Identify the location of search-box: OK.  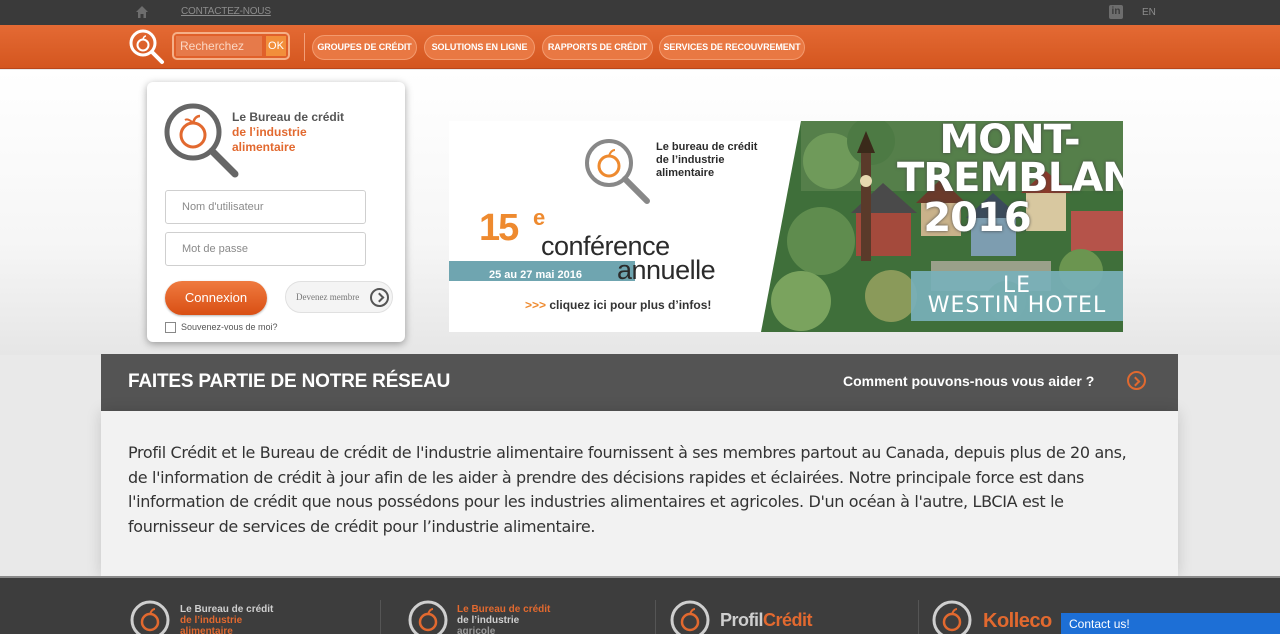
(231, 46).